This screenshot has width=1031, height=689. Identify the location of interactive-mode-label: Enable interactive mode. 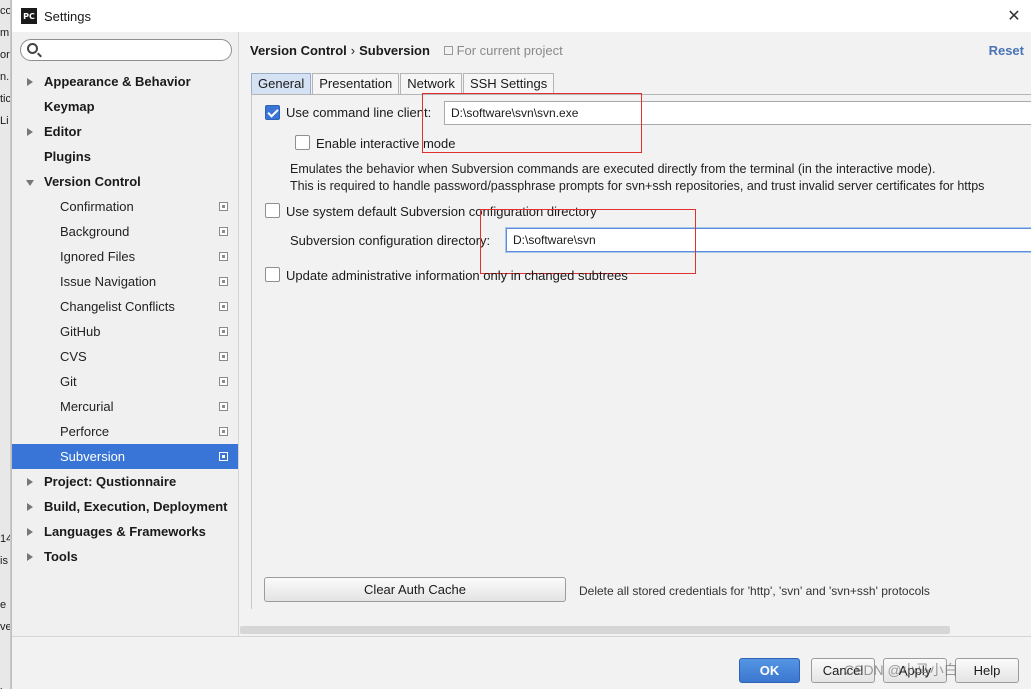
(386, 143).